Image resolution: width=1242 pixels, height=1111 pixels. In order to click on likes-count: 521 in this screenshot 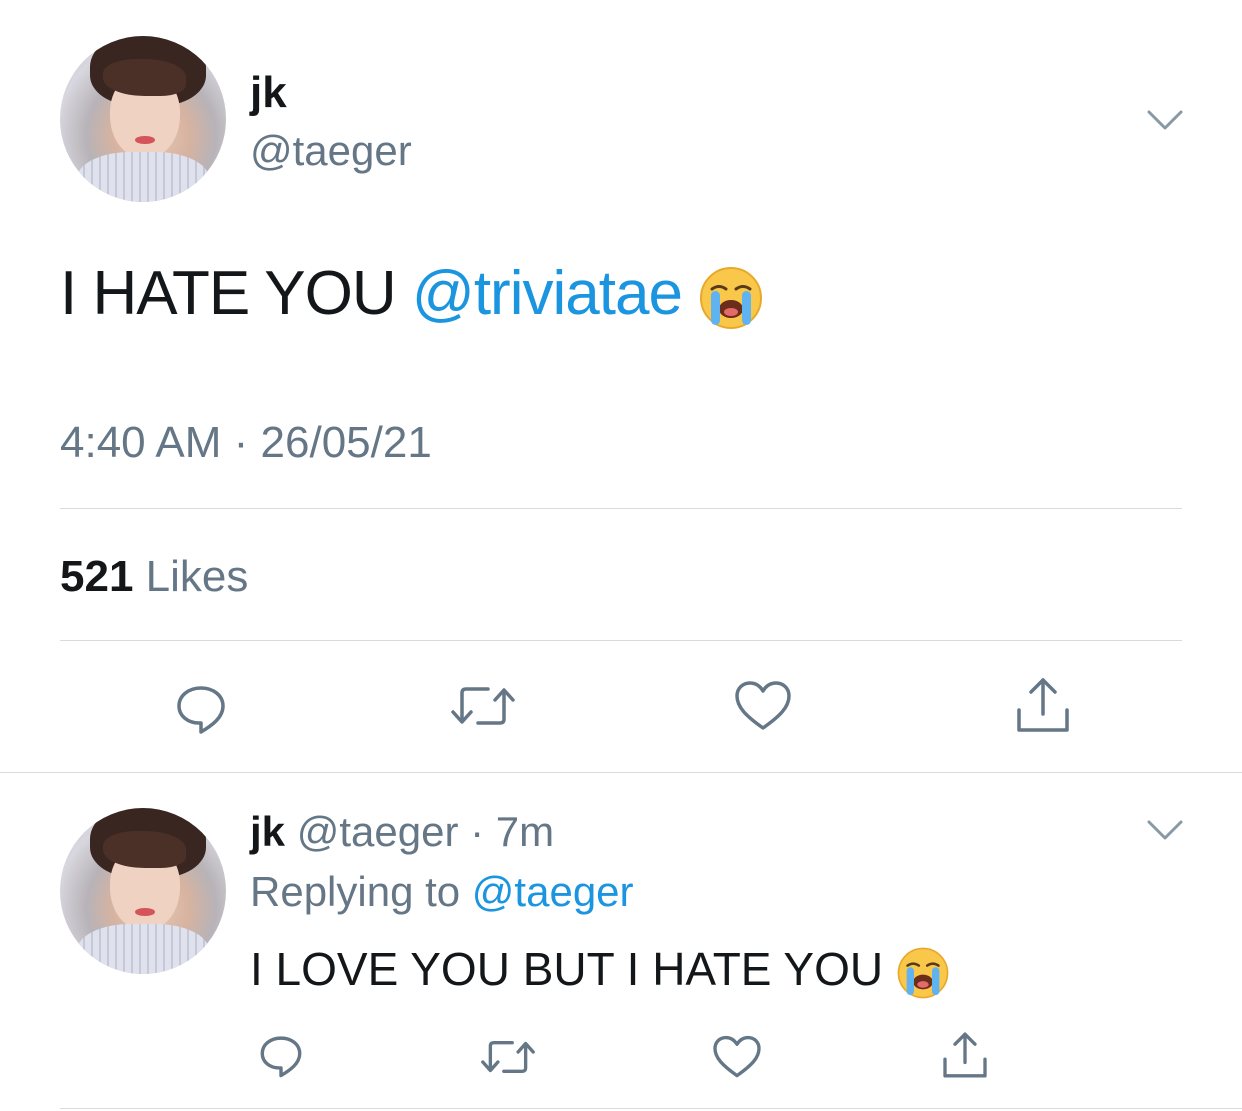, I will do `click(97, 576)`.